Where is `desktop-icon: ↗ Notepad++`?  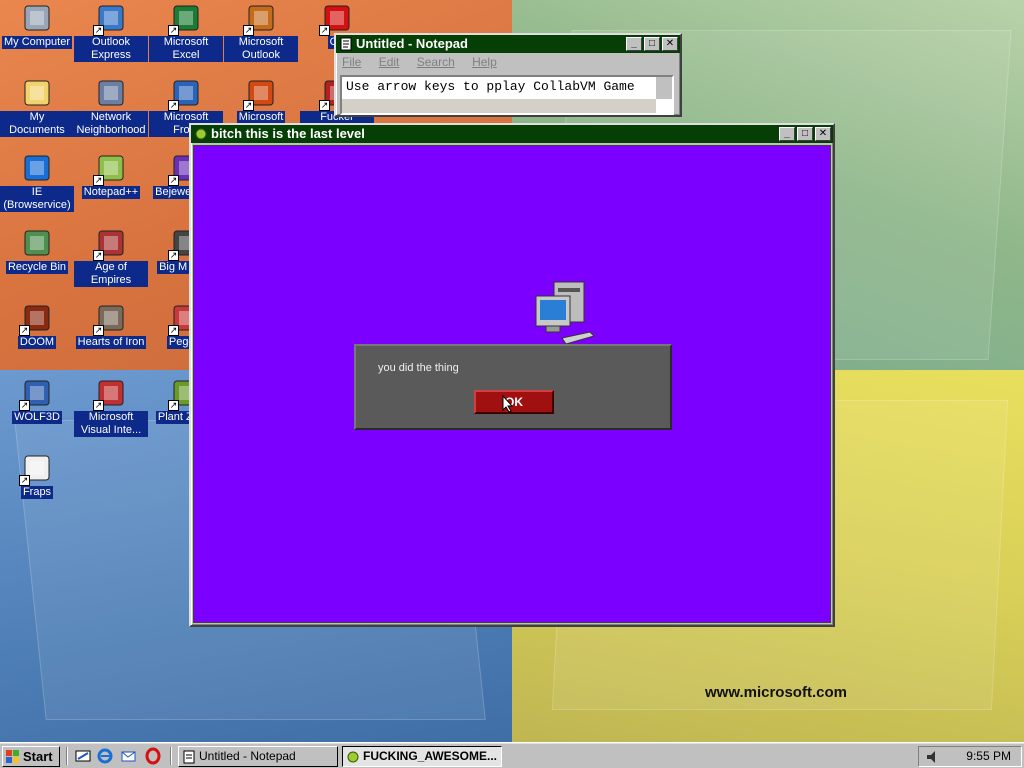 desktop-icon: ↗ Notepad++ is located at coordinates (111, 175).